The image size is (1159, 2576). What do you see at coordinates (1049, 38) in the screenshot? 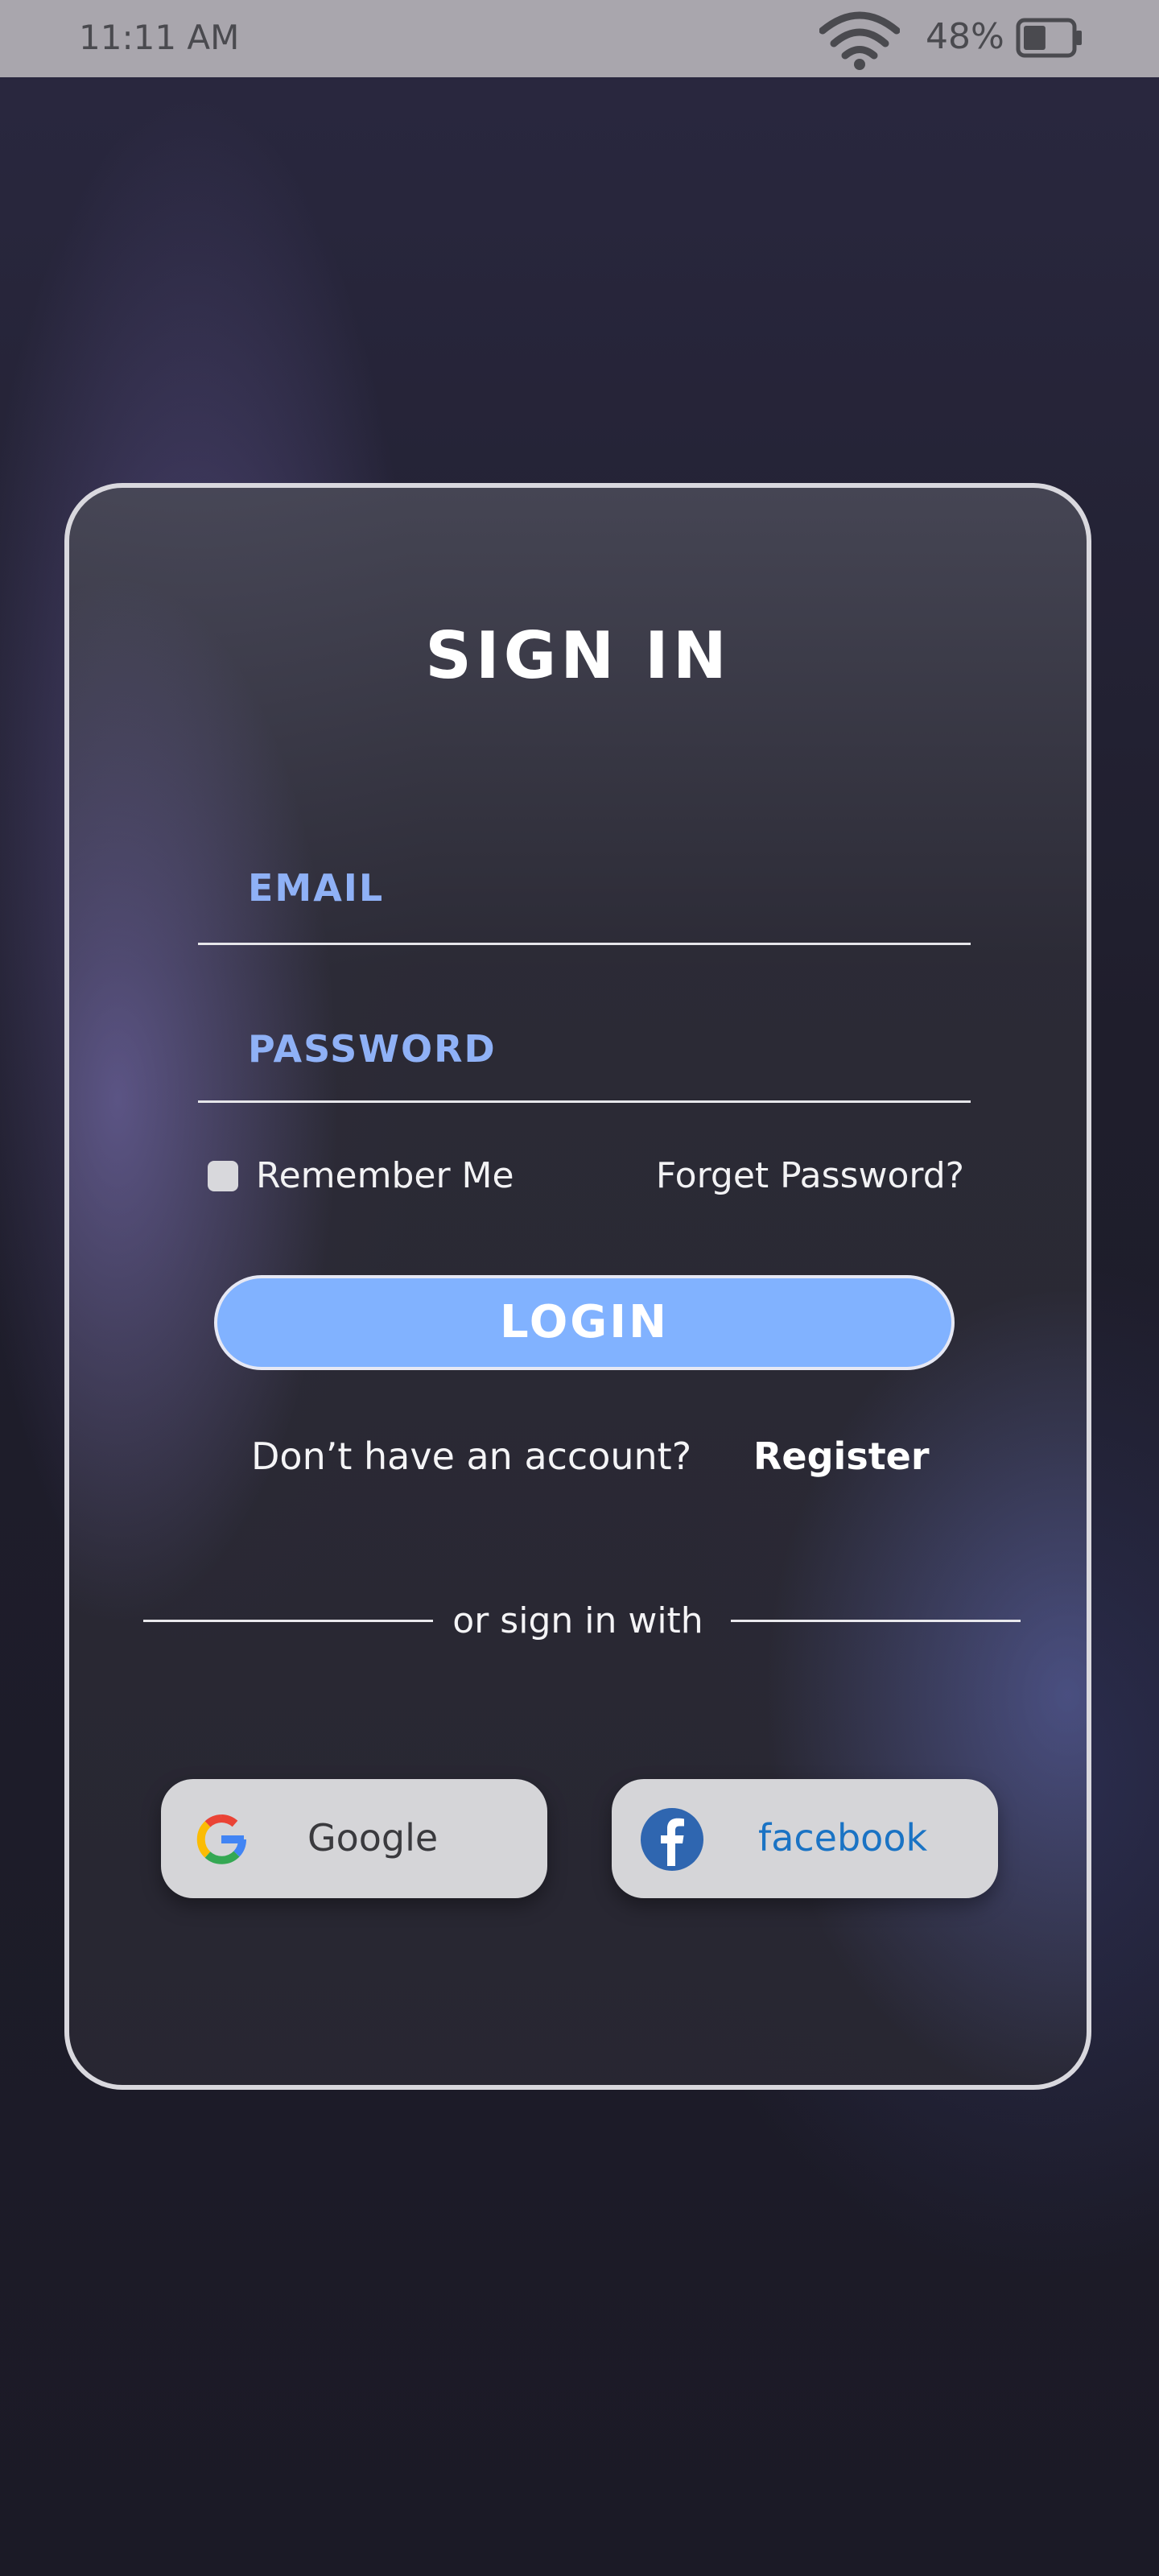
I see `battery-icon` at bounding box center [1049, 38].